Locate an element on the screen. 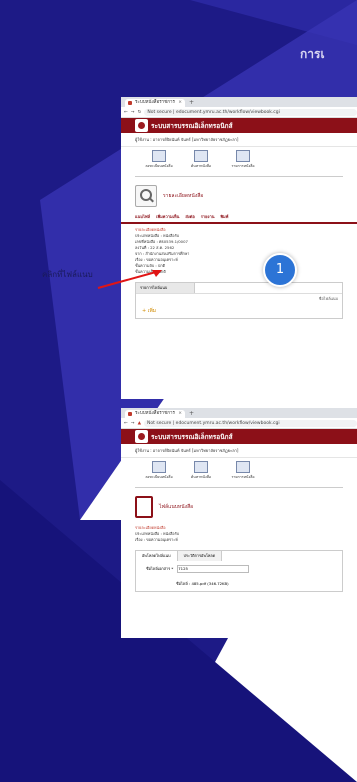 The height and width of the screenshot is (782, 357). filename-label: ชื่อไฟล์เอกสาร * is located at coordinates (160, 568).